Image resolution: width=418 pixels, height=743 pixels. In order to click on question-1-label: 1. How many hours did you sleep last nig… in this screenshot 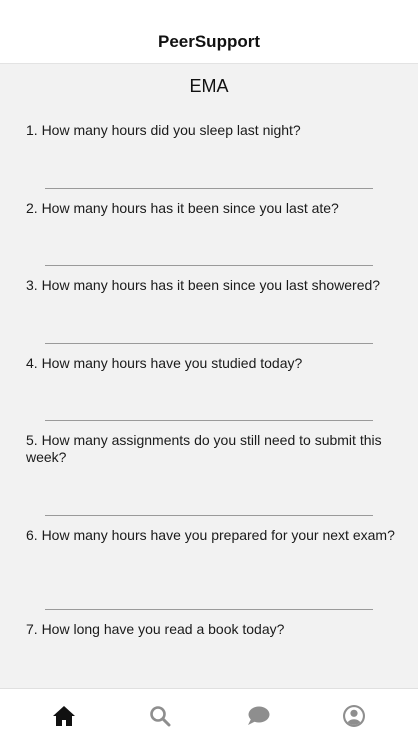, I will do `click(163, 130)`.